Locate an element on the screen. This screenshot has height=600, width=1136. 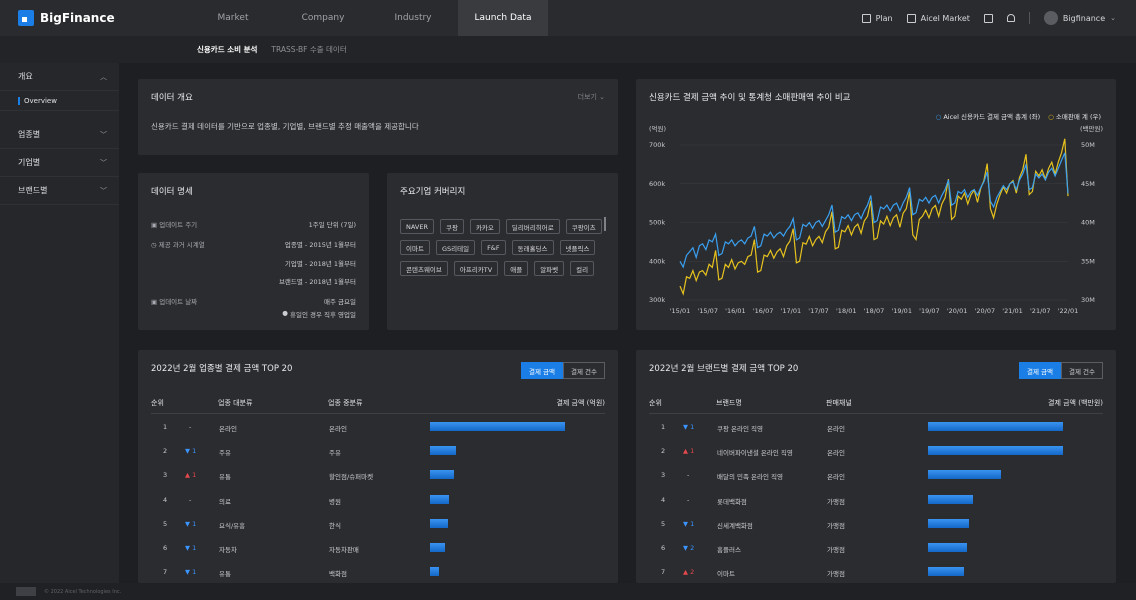
x-tick: '18/07 is located at coordinates (874, 311).